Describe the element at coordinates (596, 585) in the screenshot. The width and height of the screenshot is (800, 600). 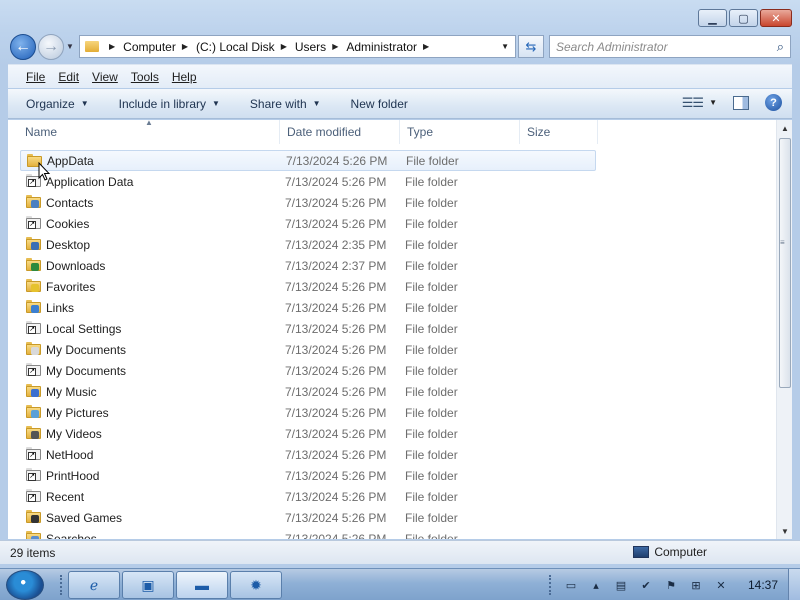
I see `tray-overflow-icon: ▴` at that location.